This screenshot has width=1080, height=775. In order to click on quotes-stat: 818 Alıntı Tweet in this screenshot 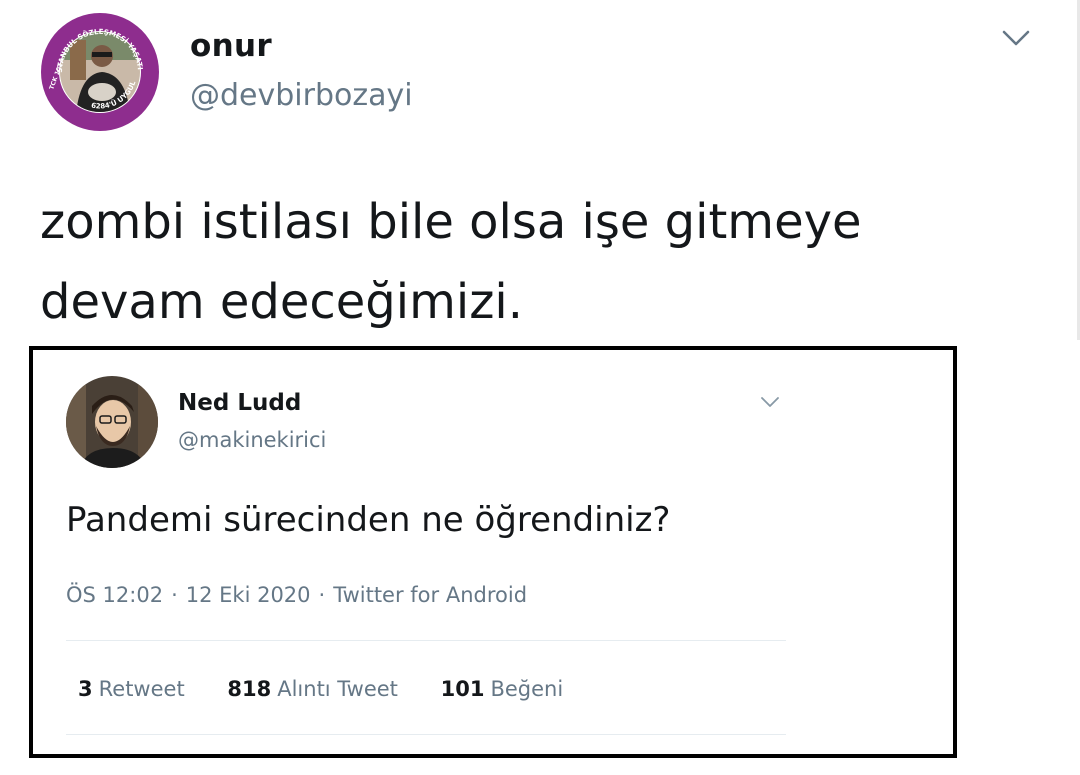, I will do `click(312, 689)`.